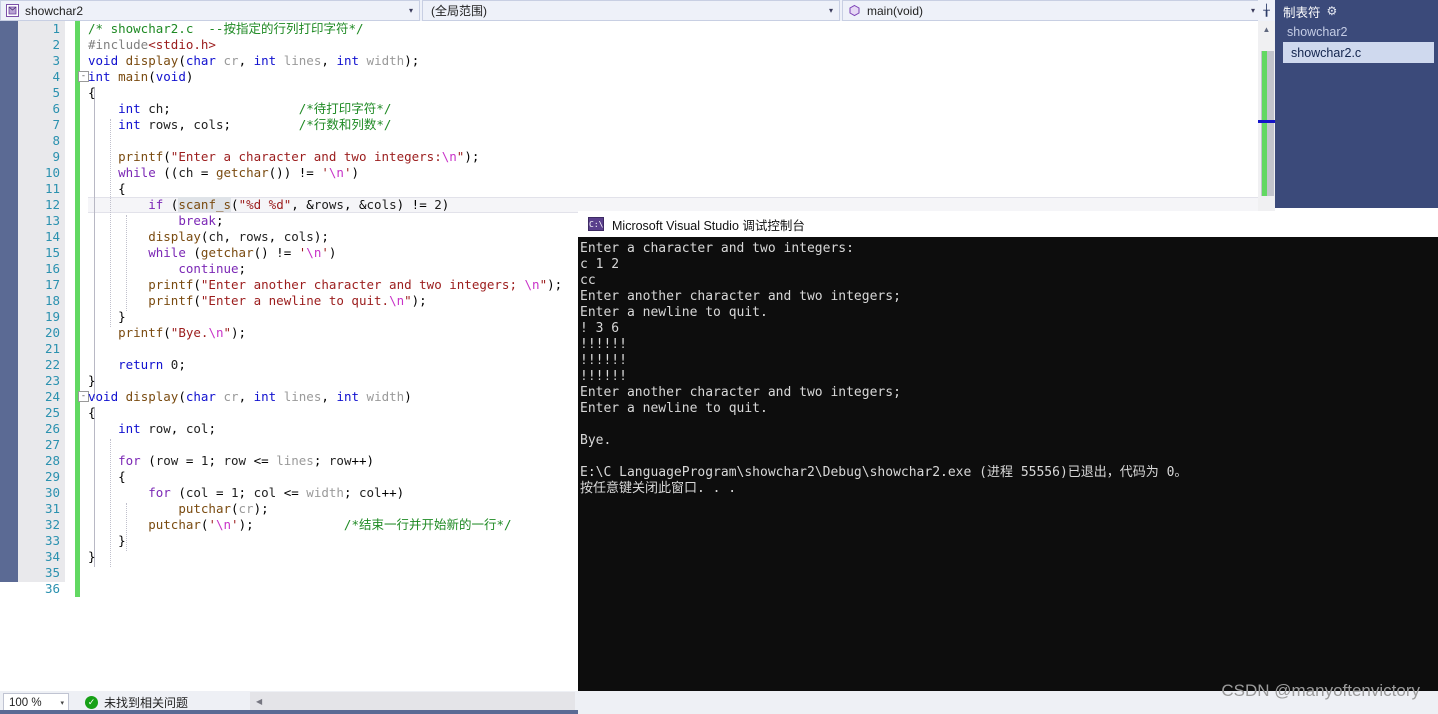 This screenshot has height=714, width=1438. Describe the element at coordinates (412, 701) in the screenshot. I see `editor-horizontal-scrollbar: ◀` at that location.